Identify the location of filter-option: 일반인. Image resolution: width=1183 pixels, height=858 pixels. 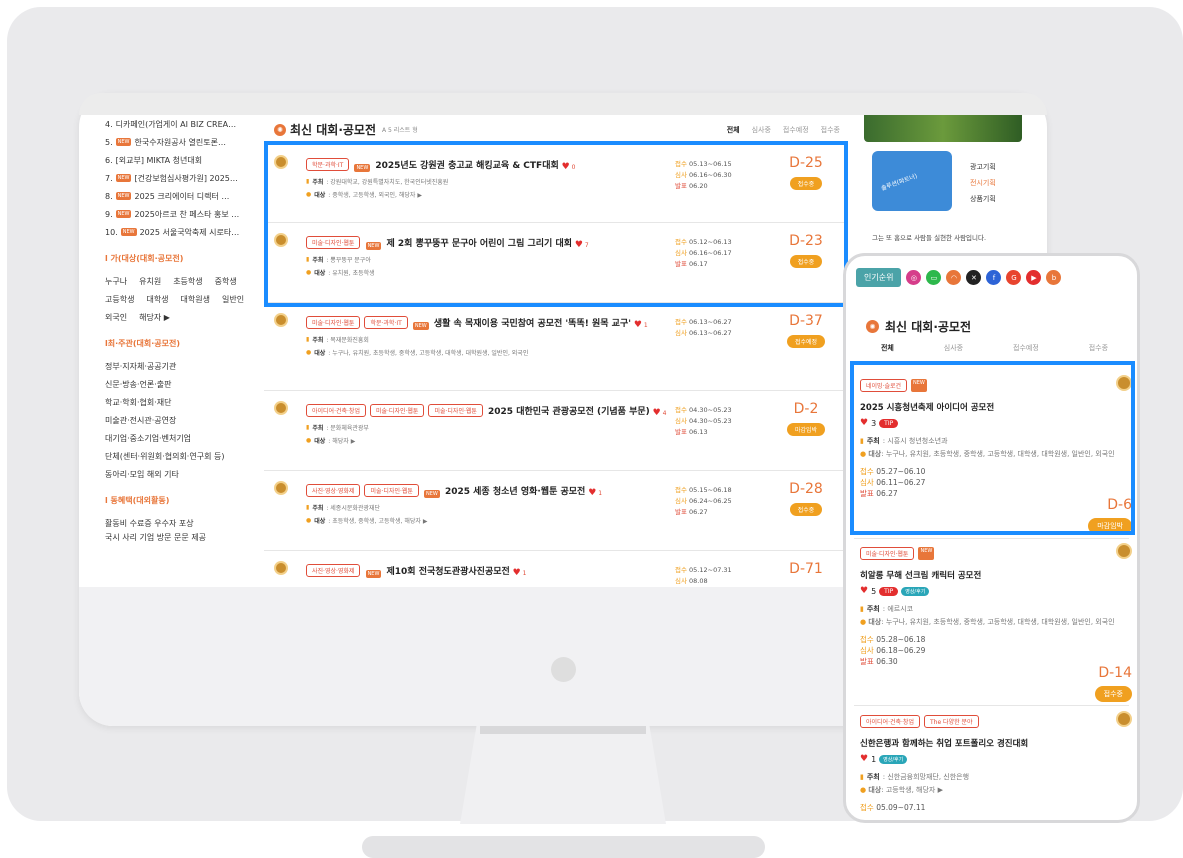
(233, 299).